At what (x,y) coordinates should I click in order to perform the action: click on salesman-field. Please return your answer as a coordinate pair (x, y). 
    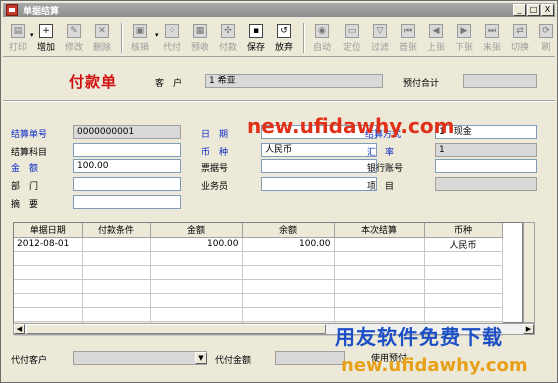
    Looking at the image, I should click on (319, 184).